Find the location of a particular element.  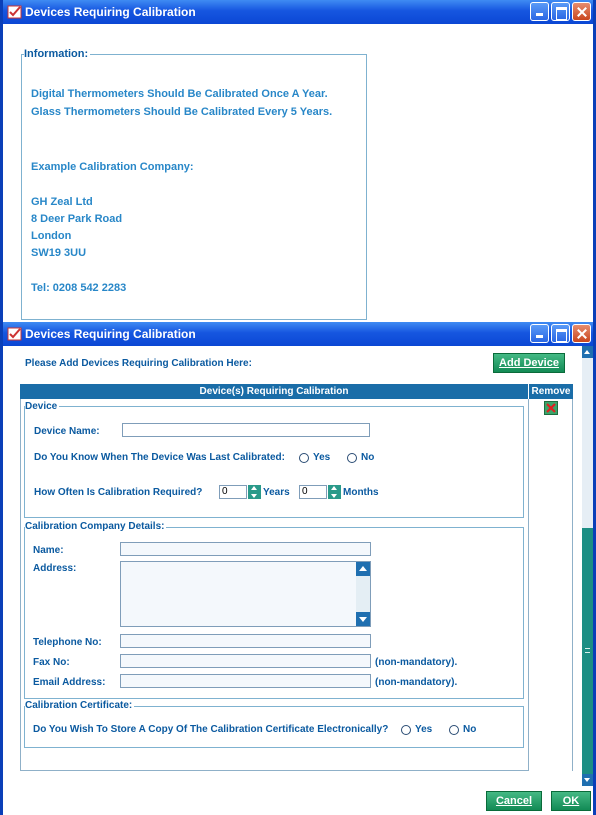

address-scroll-up-button is located at coordinates (363, 569).